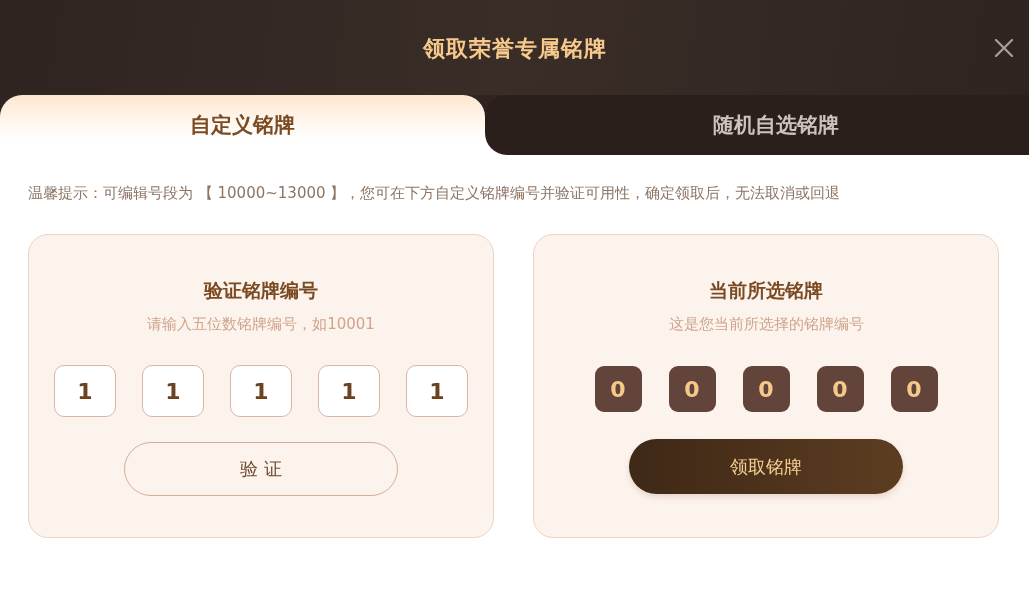  Describe the element at coordinates (261, 324) in the screenshot. I see `panel-subtitle: 请输入五位数铭牌编号，如10001` at that location.